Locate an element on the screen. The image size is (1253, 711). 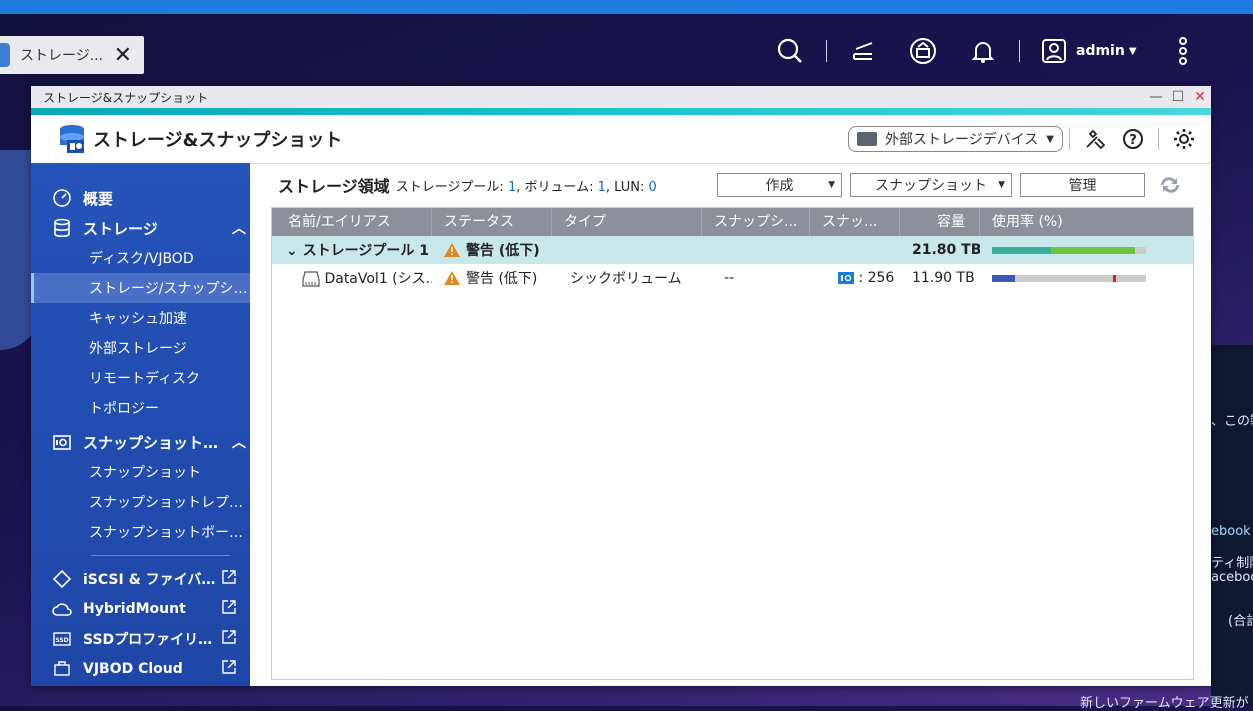
sidebar-item-label: 外部ストレージ is located at coordinates (138, 349).